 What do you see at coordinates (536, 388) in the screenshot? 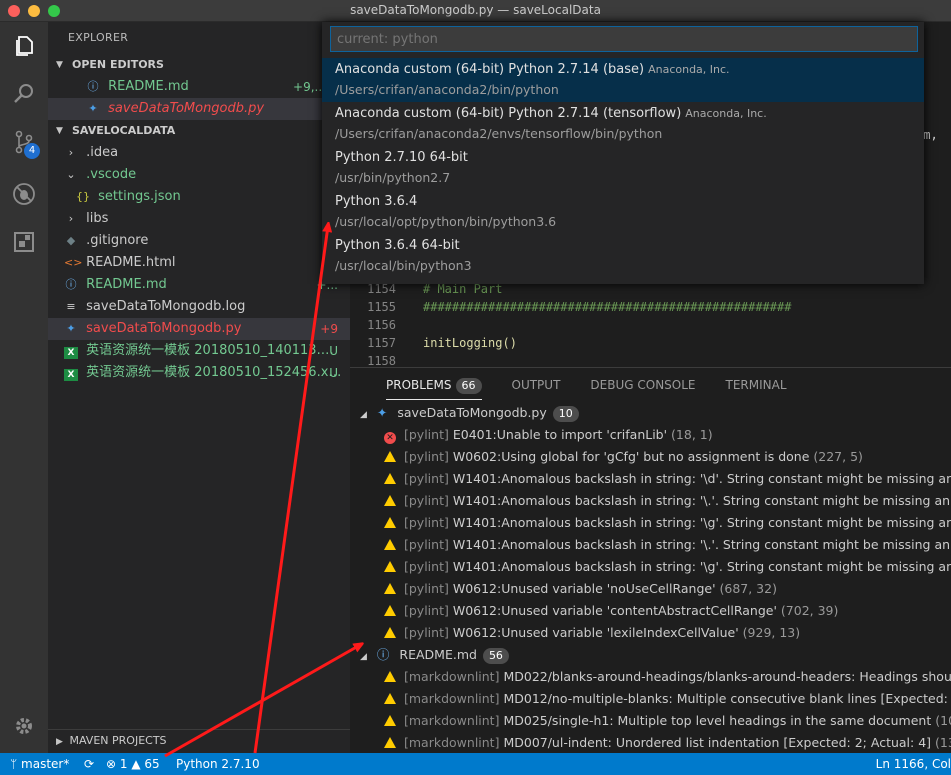
I see `tab-output: OUTPUT` at bounding box center [536, 388].